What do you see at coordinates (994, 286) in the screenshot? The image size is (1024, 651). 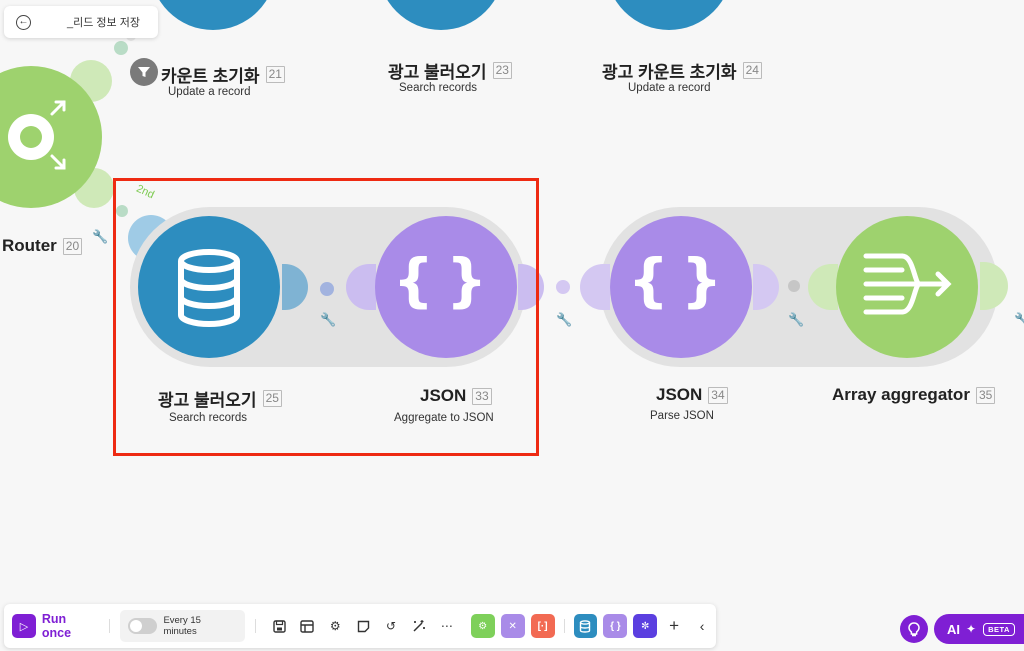 I see `module-35-output-bump` at bounding box center [994, 286].